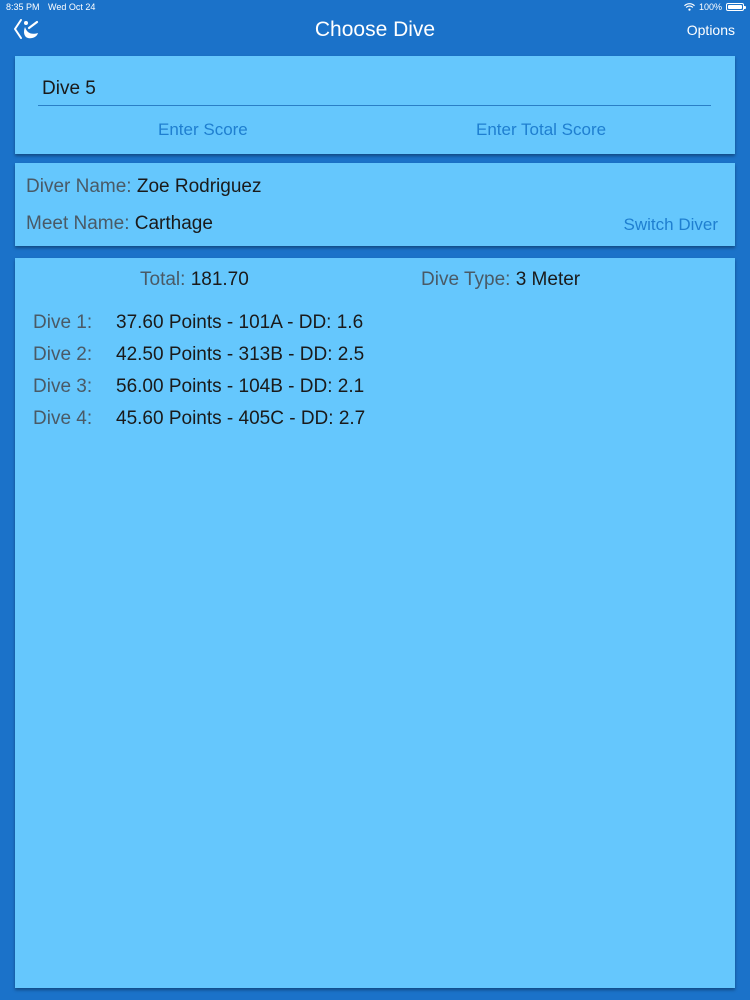  I want to click on dive-type-label: Dive Type:, so click(466, 279).